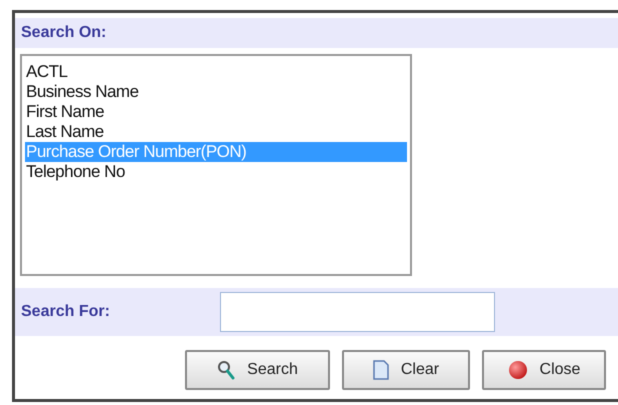 This screenshot has height=405, width=618. What do you see at coordinates (216, 92) in the screenshot?
I see `list-option: Business Name` at bounding box center [216, 92].